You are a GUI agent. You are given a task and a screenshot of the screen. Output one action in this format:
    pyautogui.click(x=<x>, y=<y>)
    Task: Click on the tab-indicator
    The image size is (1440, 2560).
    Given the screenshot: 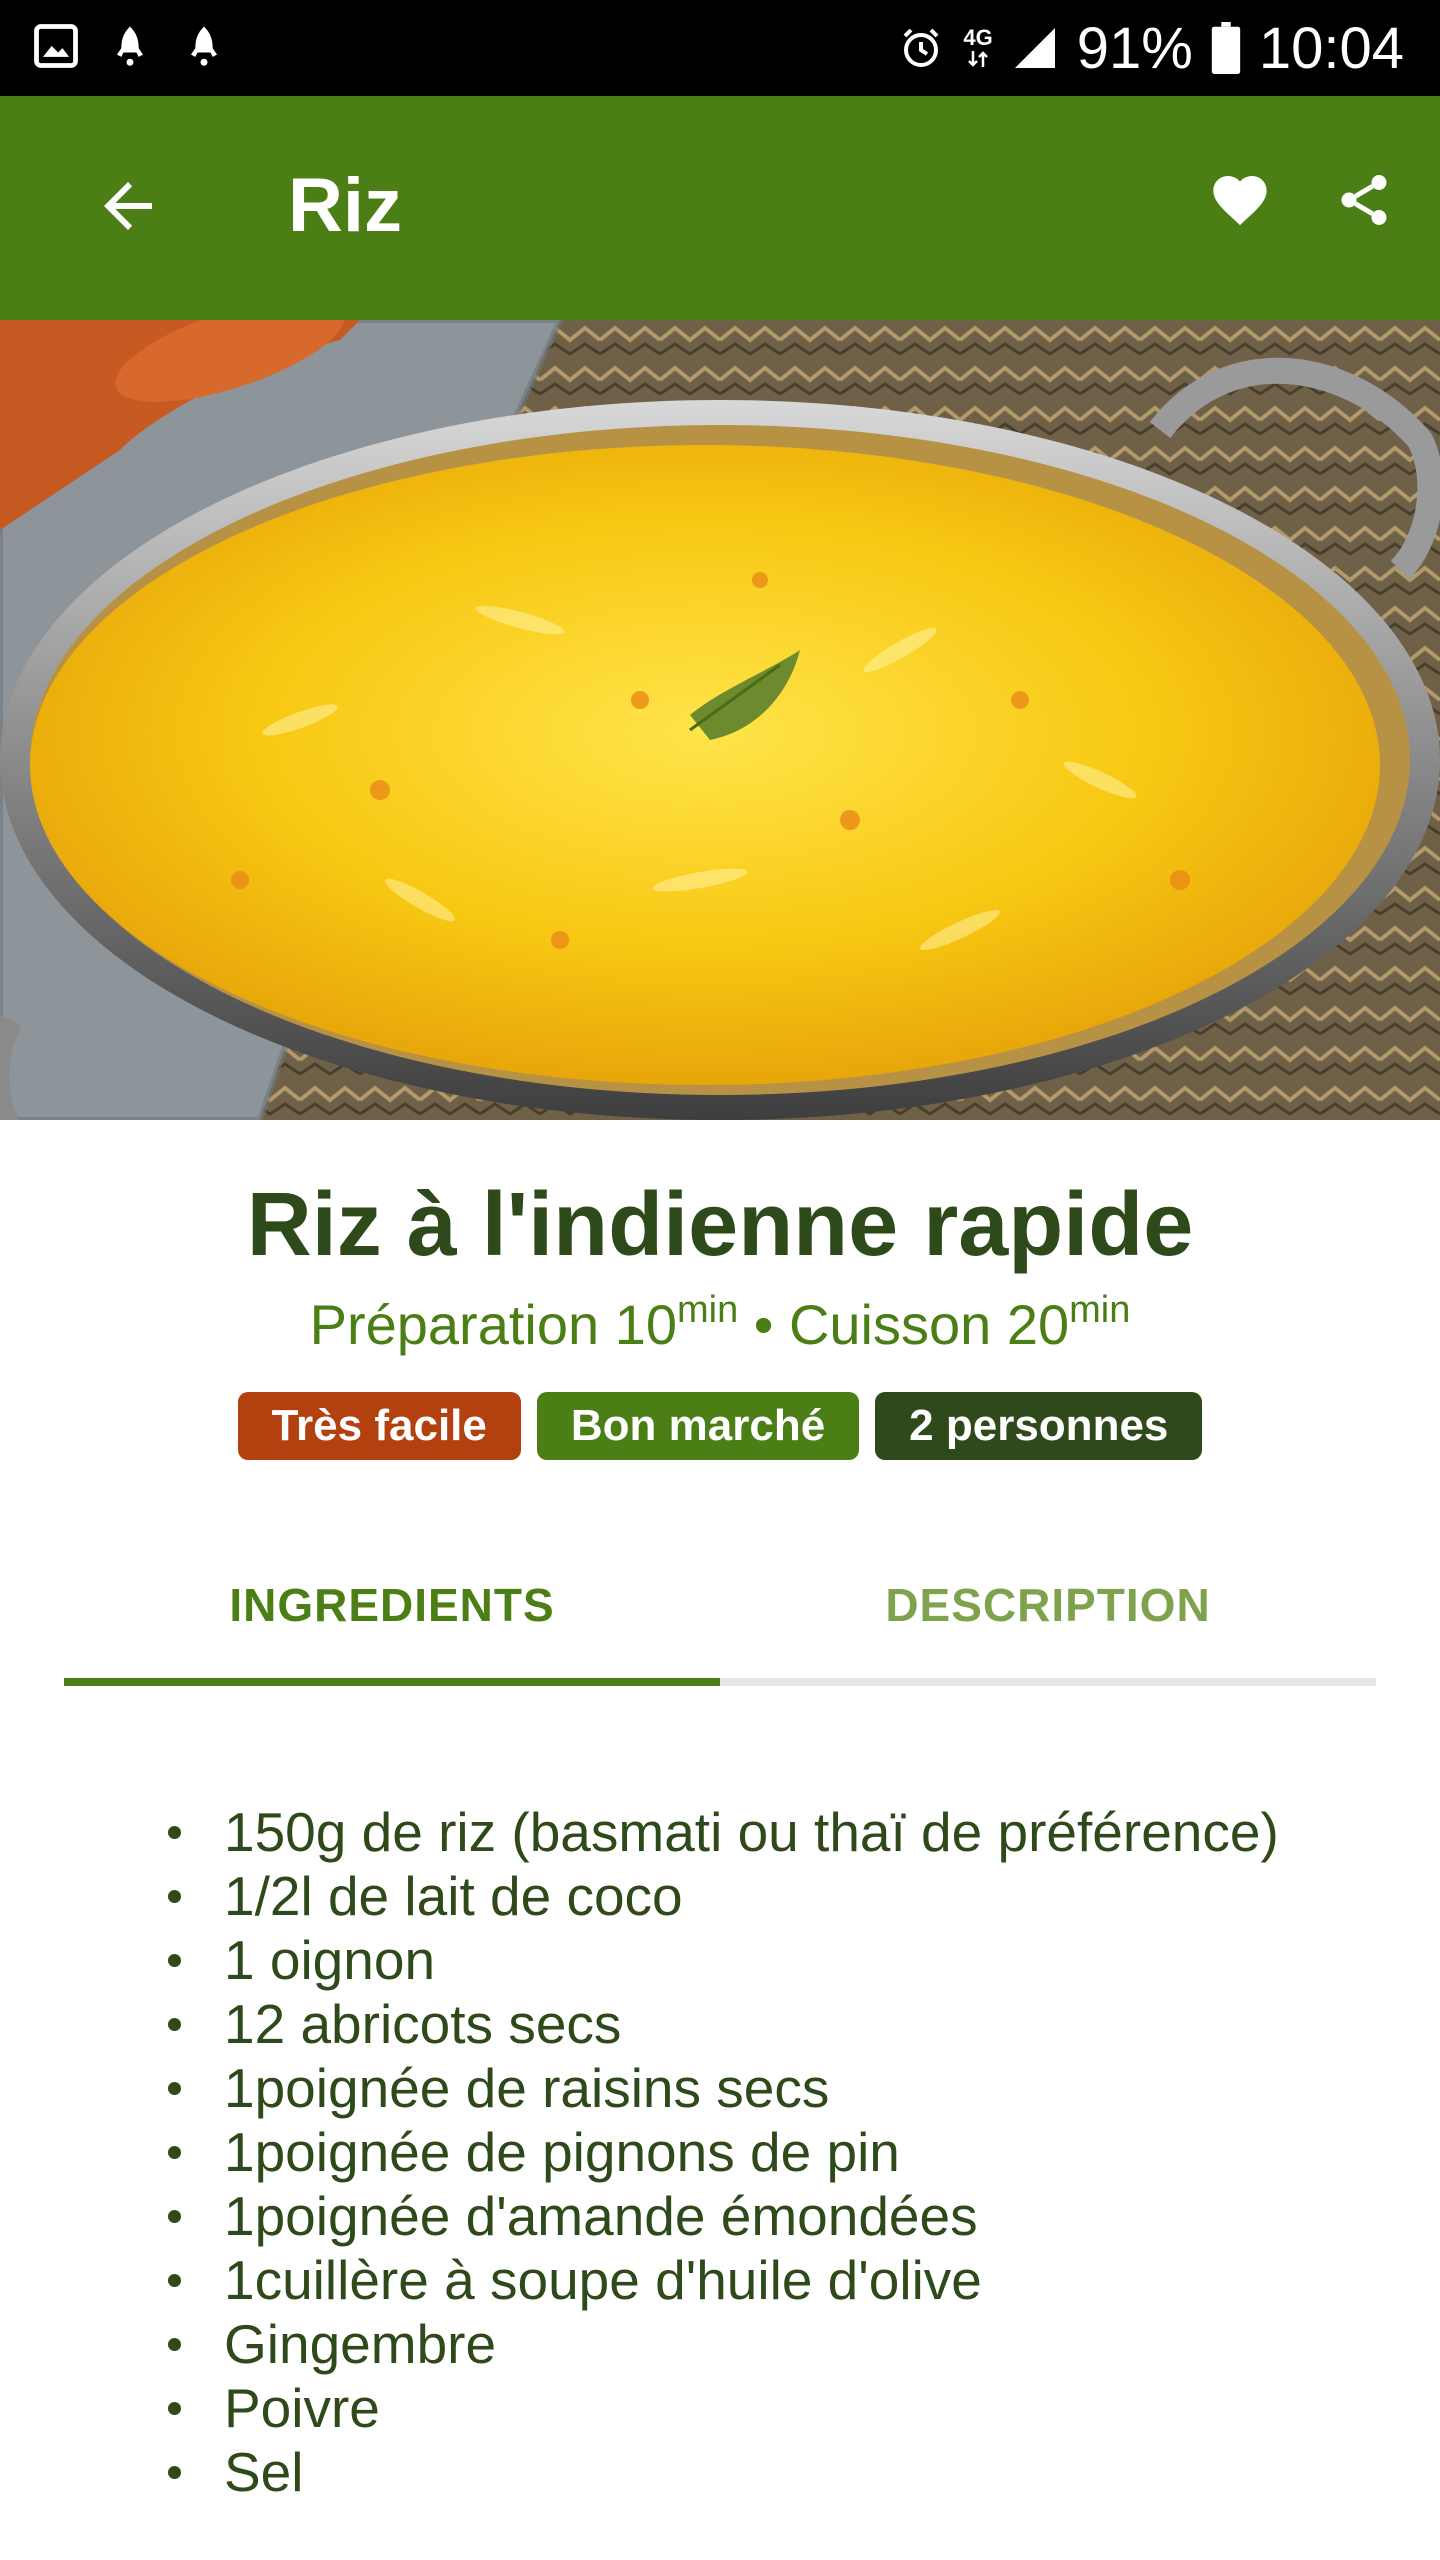 What is the action you would take?
    pyautogui.click(x=392, y=1682)
    